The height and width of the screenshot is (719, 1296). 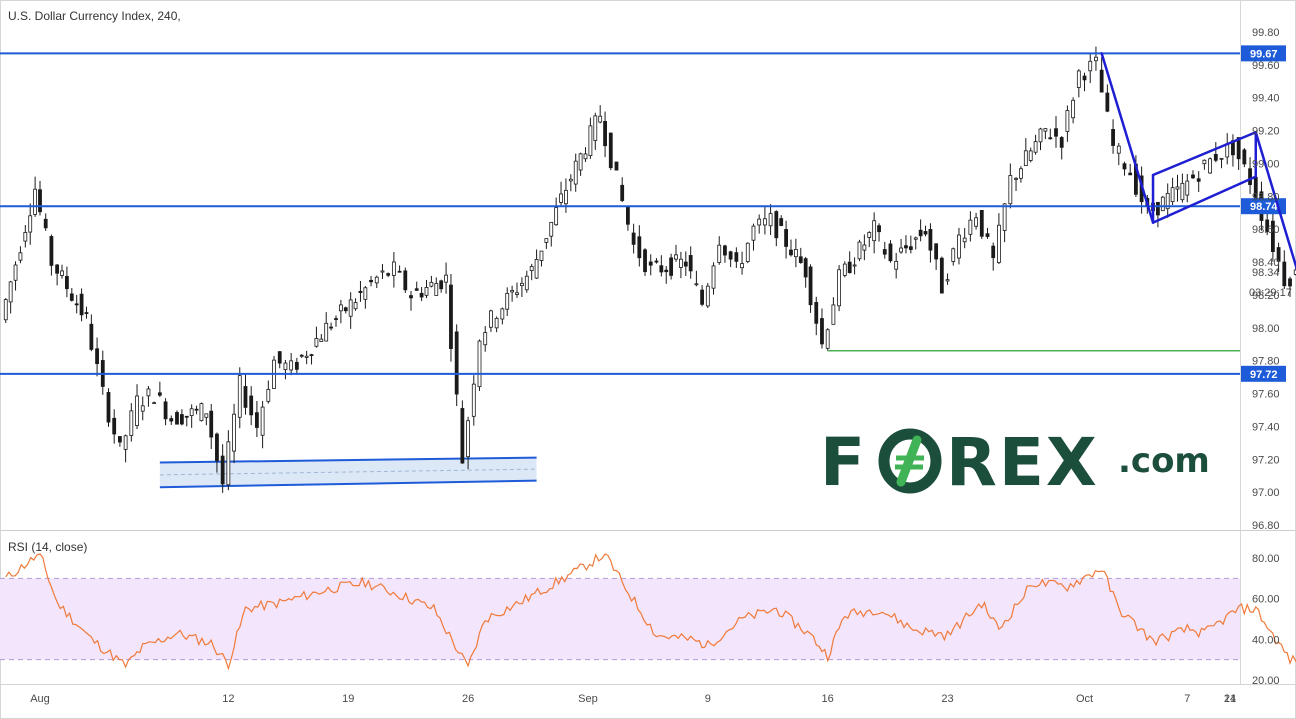 What do you see at coordinates (1266, 493) in the screenshot?
I see `price-tick-label: 97.00` at bounding box center [1266, 493].